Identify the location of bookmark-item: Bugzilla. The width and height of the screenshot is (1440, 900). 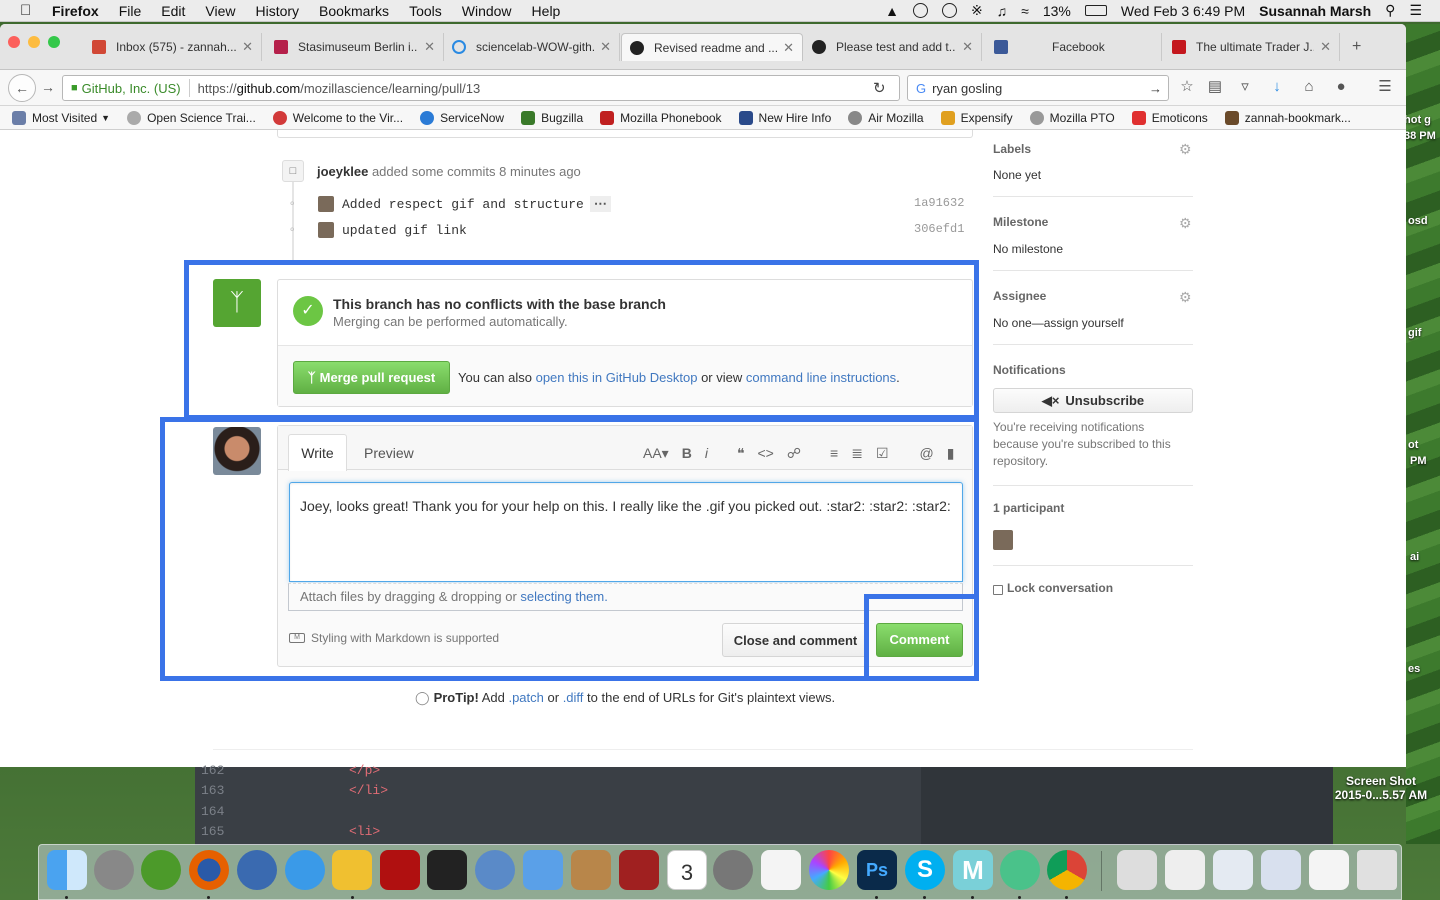
(552, 117).